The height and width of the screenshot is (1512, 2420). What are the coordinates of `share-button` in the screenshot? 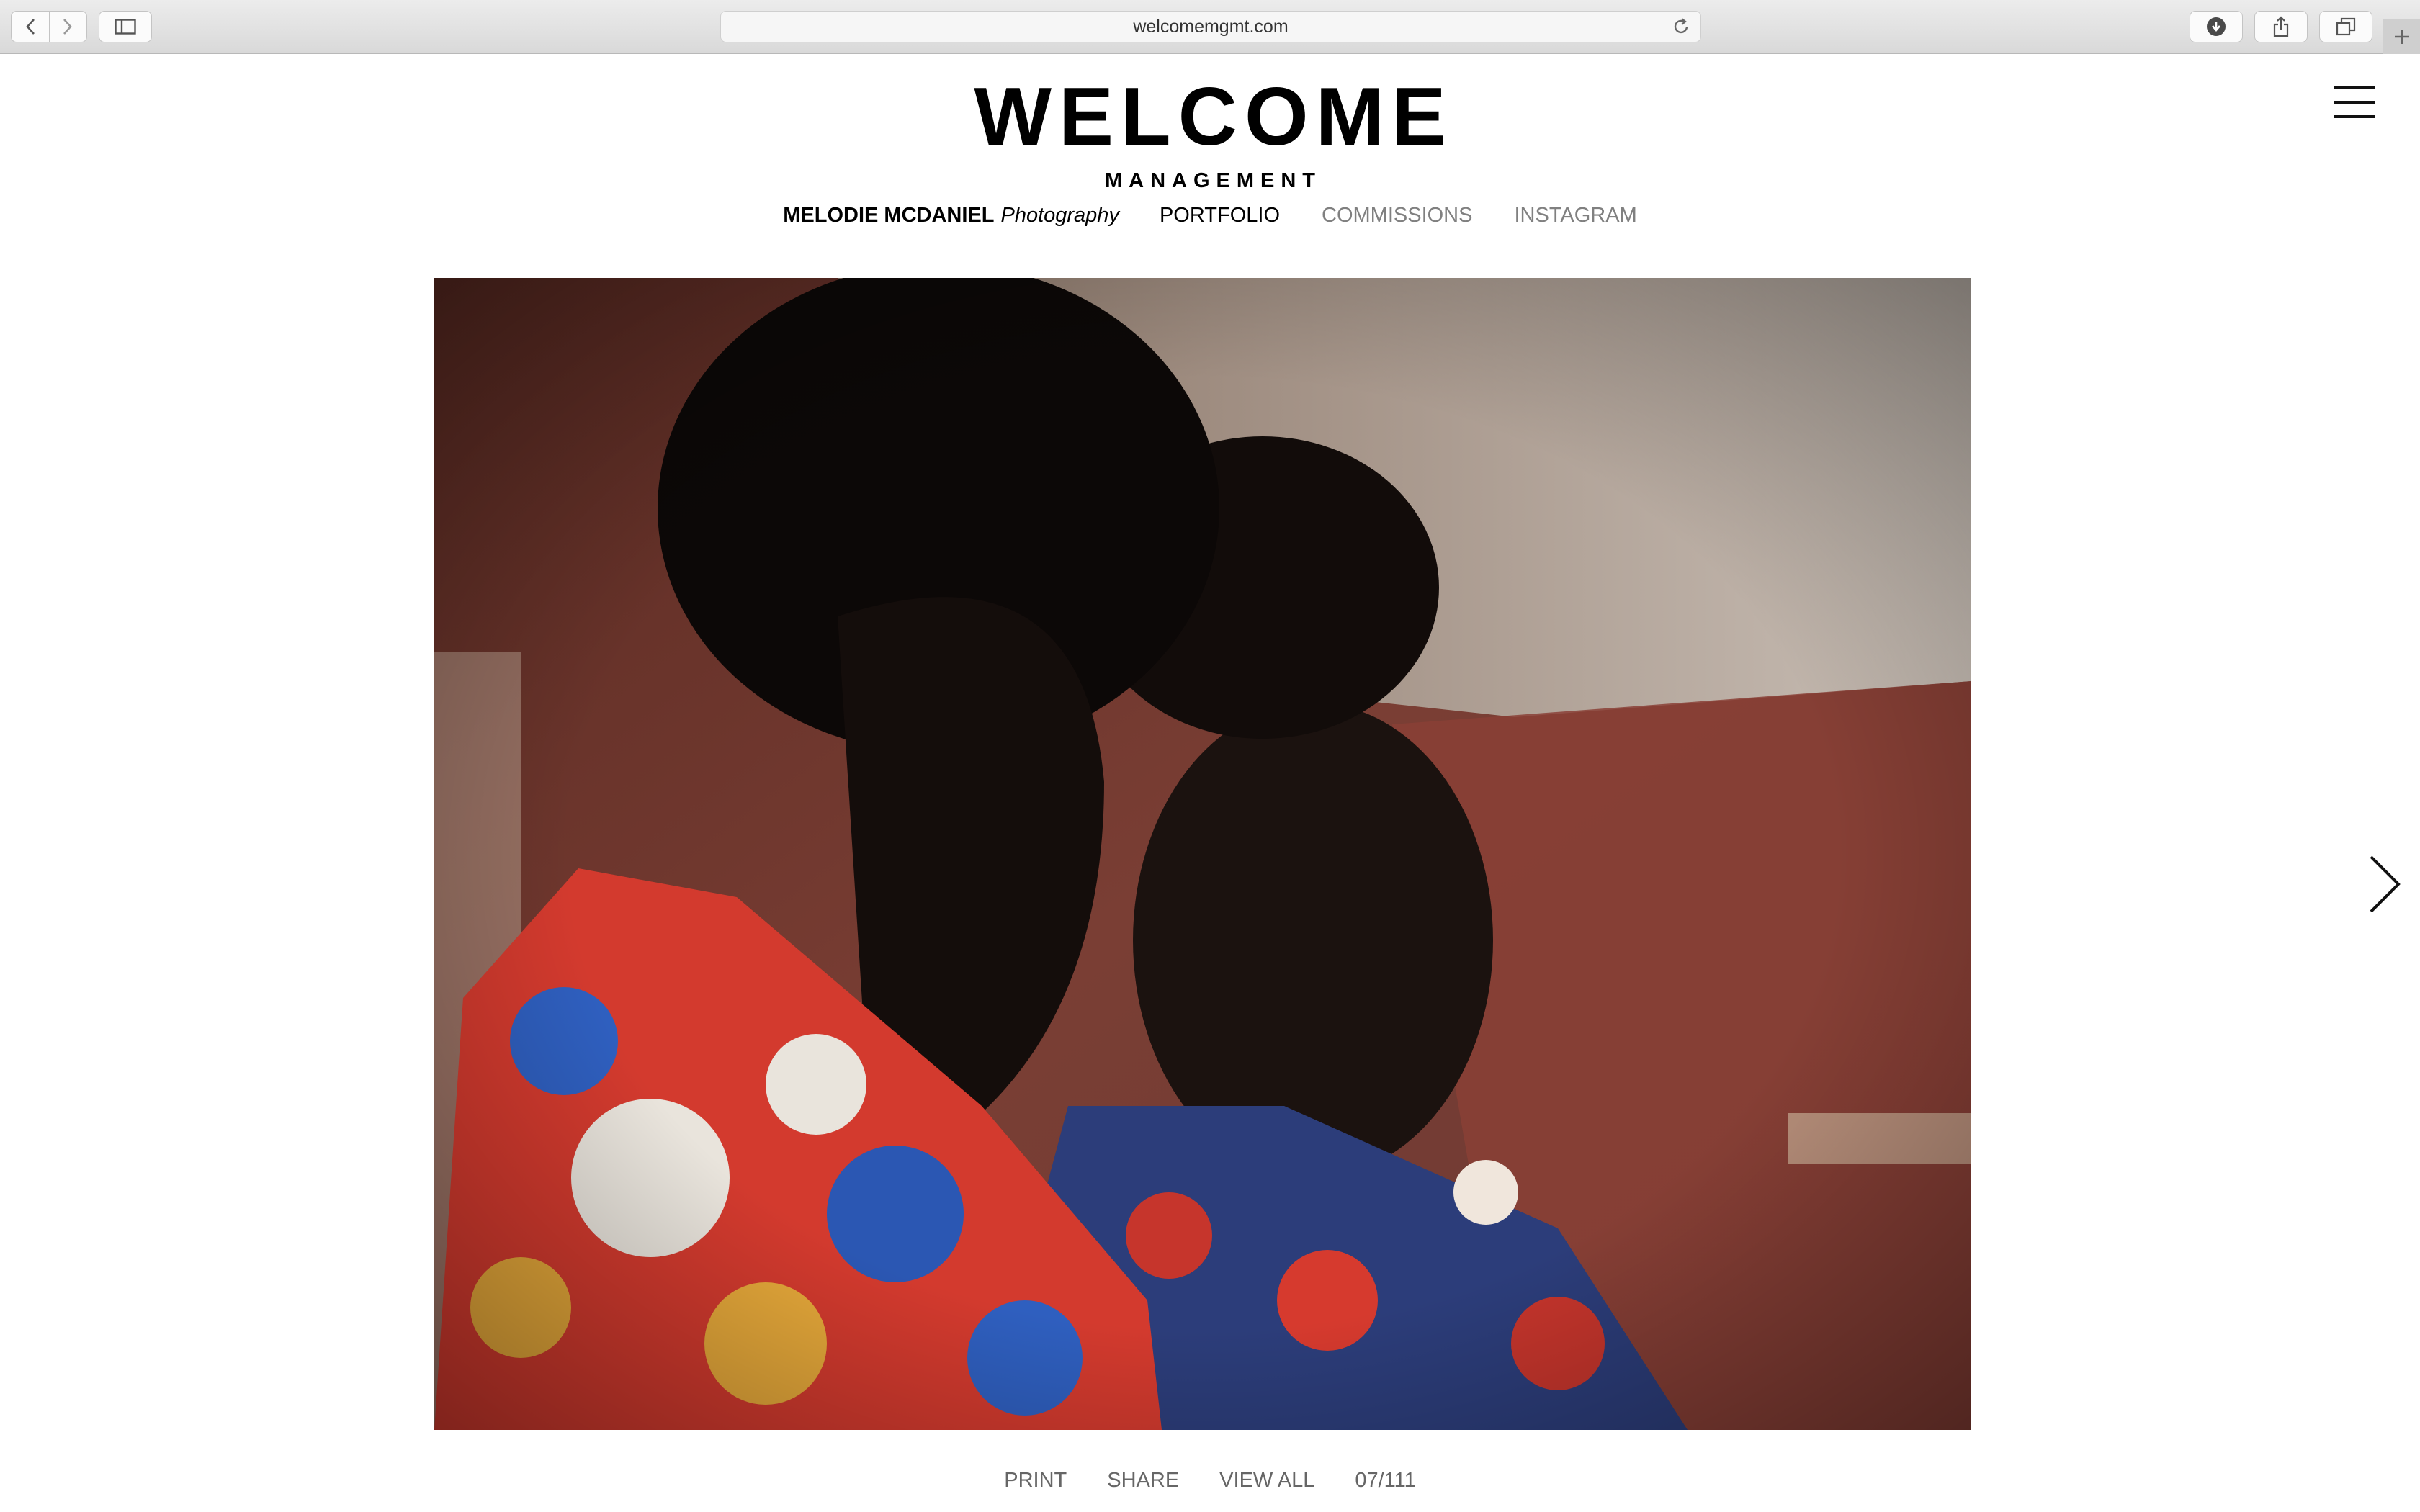 It's located at (2281, 26).